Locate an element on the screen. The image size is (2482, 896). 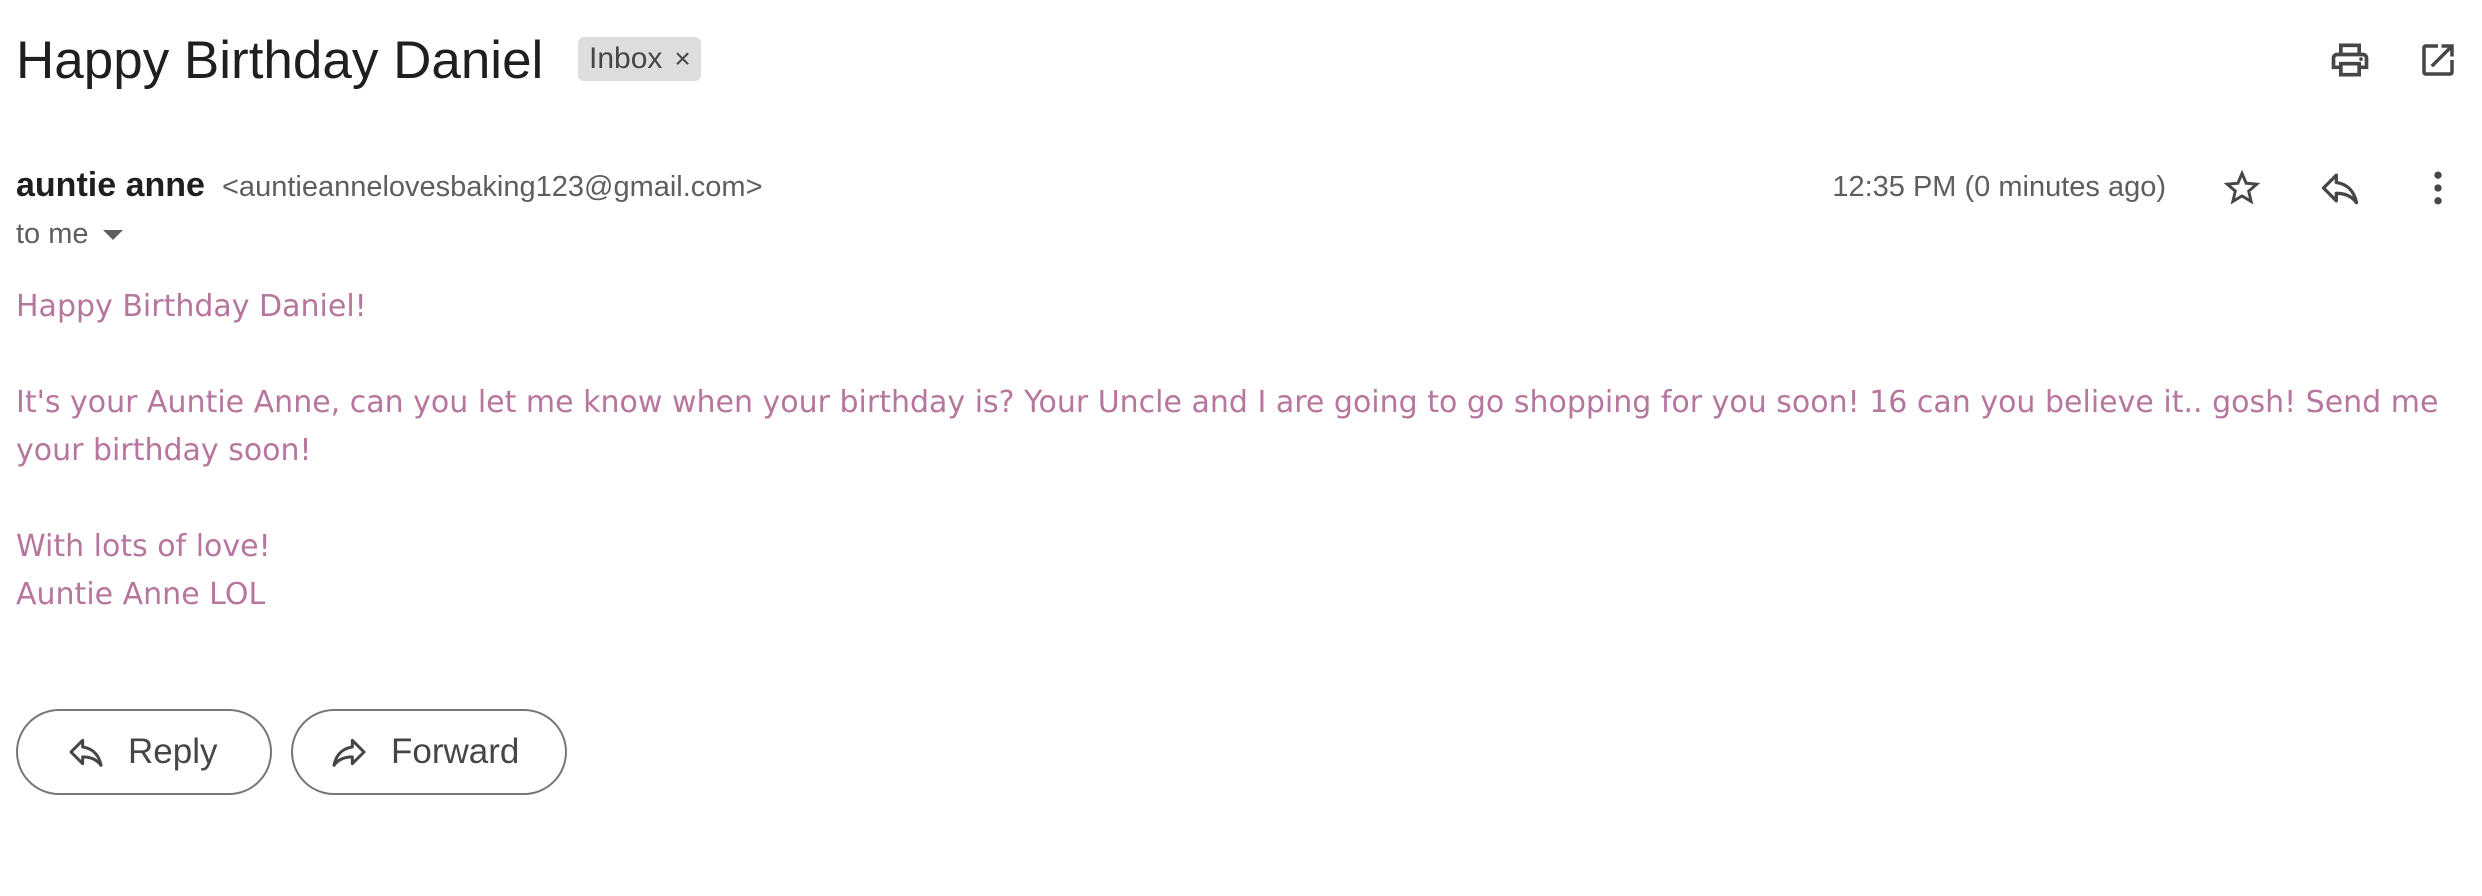
body-closing: With lots of love! is located at coordinates (143, 546).